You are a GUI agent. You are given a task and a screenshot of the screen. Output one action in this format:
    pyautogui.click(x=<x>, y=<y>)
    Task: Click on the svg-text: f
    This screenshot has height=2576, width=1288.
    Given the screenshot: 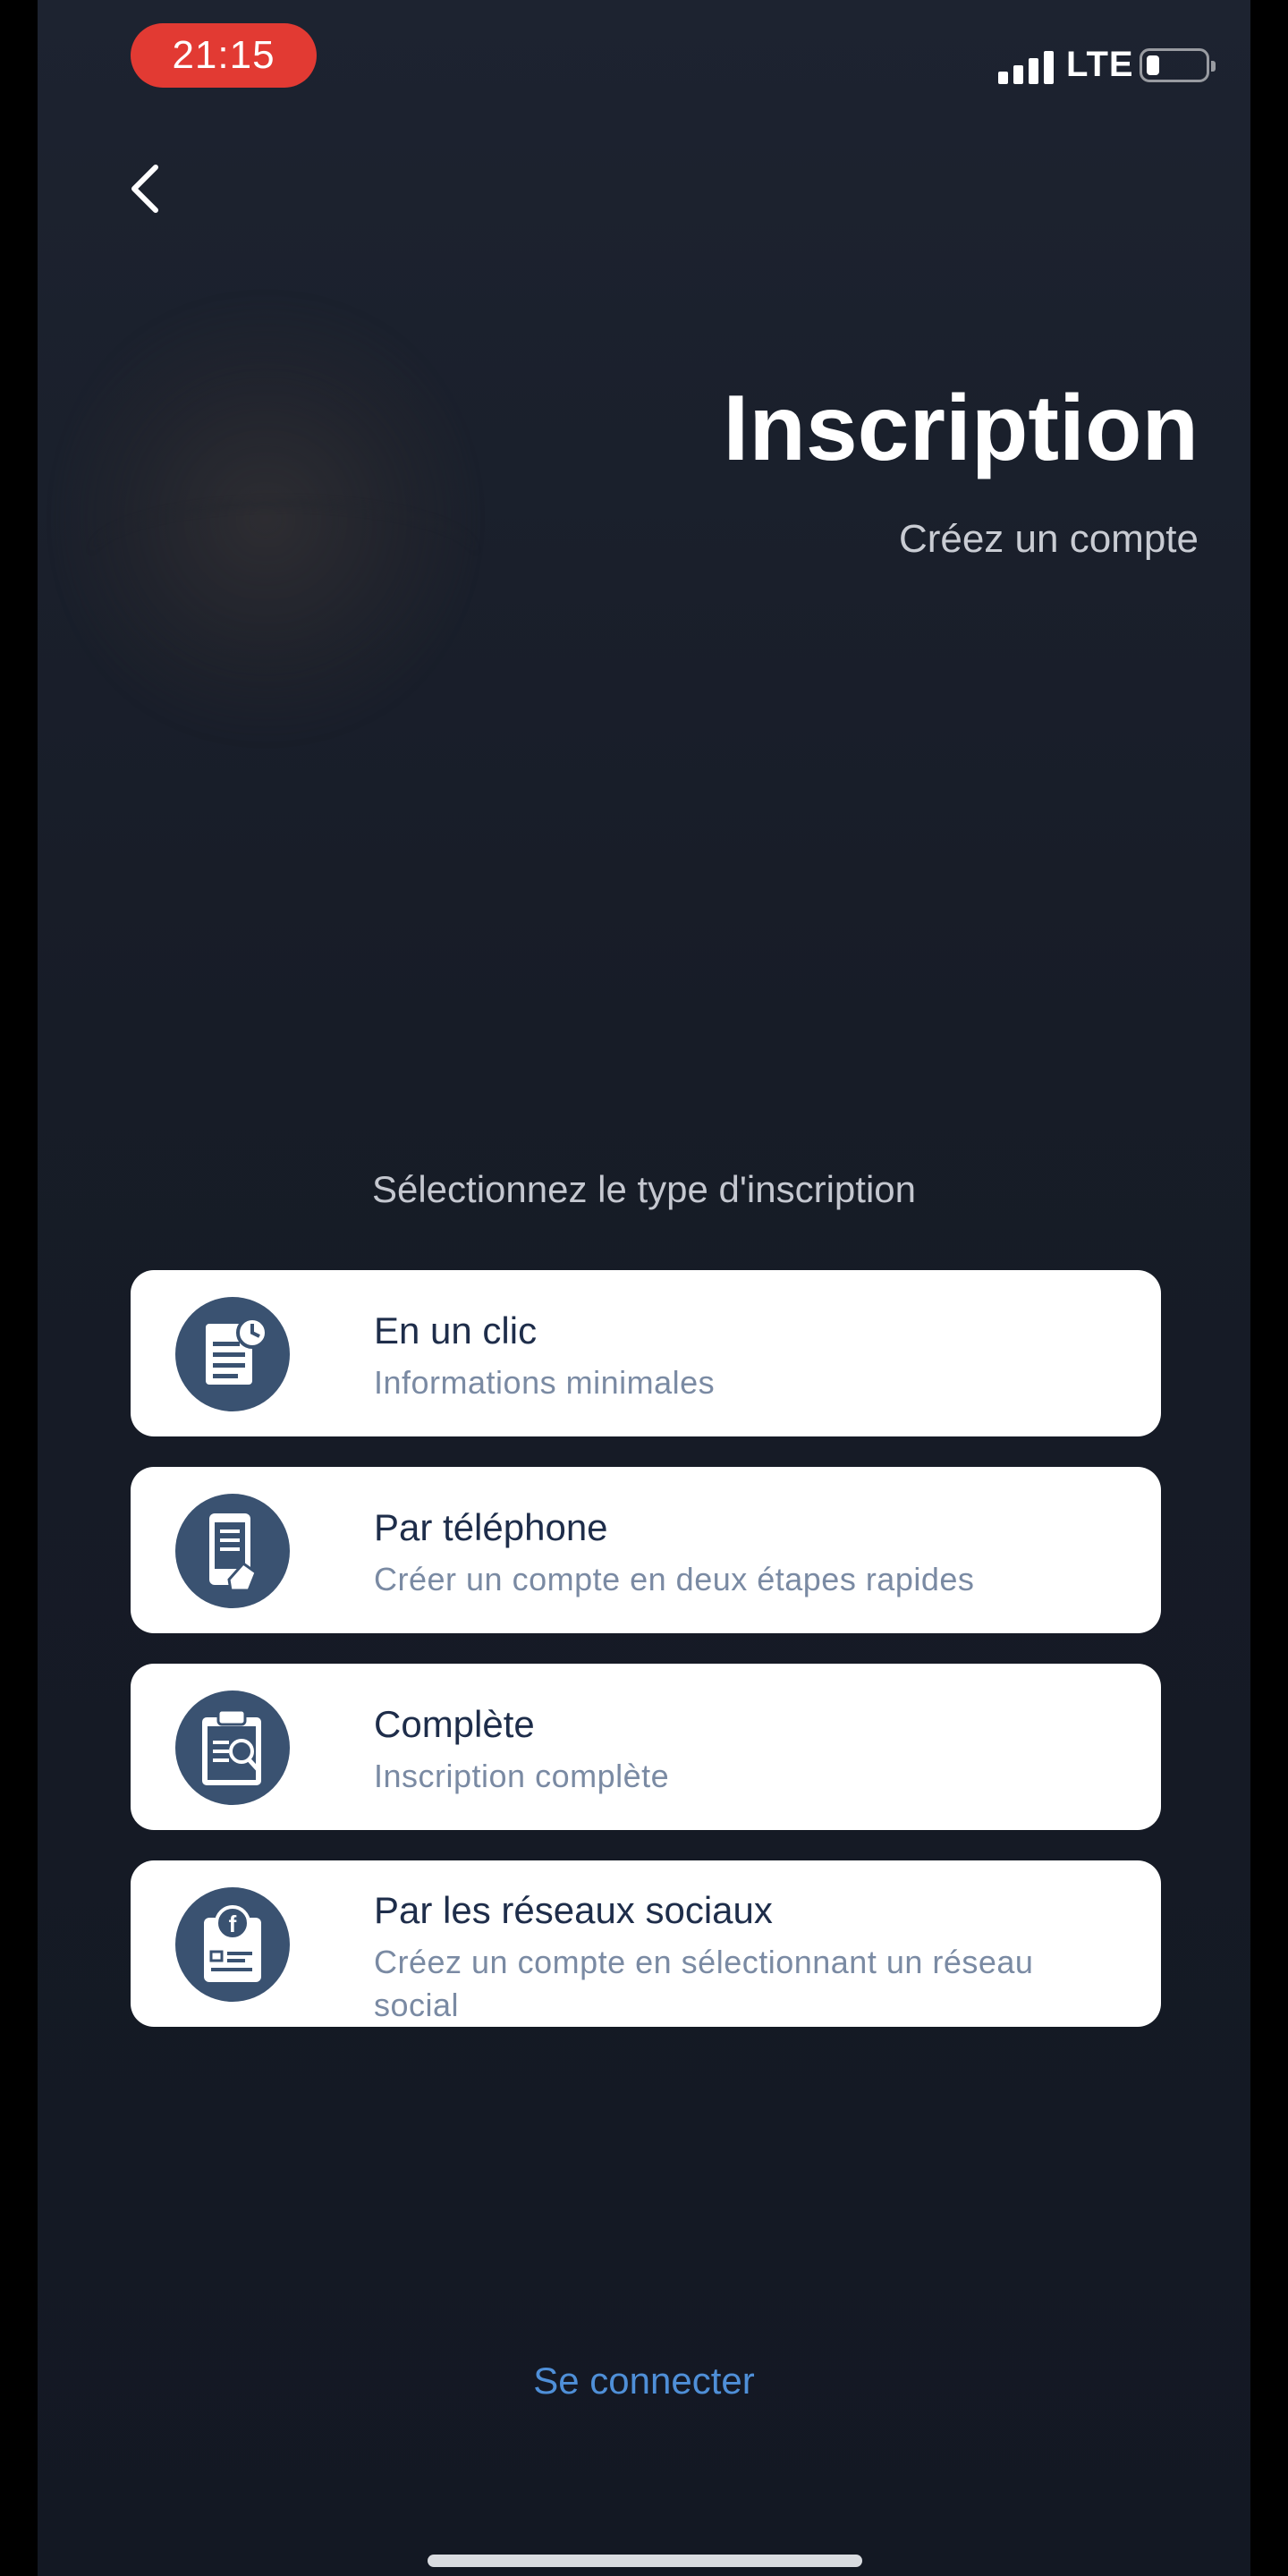 What is the action you would take?
    pyautogui.click(x=233, y=1924)
    